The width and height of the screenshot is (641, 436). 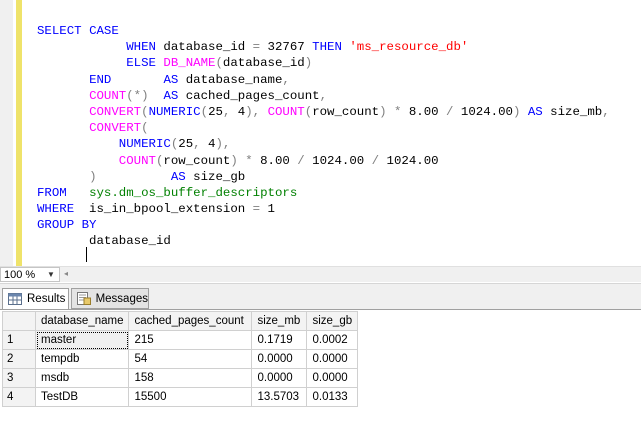 I want to click on row-number: 4, so click(x=19, y=397).